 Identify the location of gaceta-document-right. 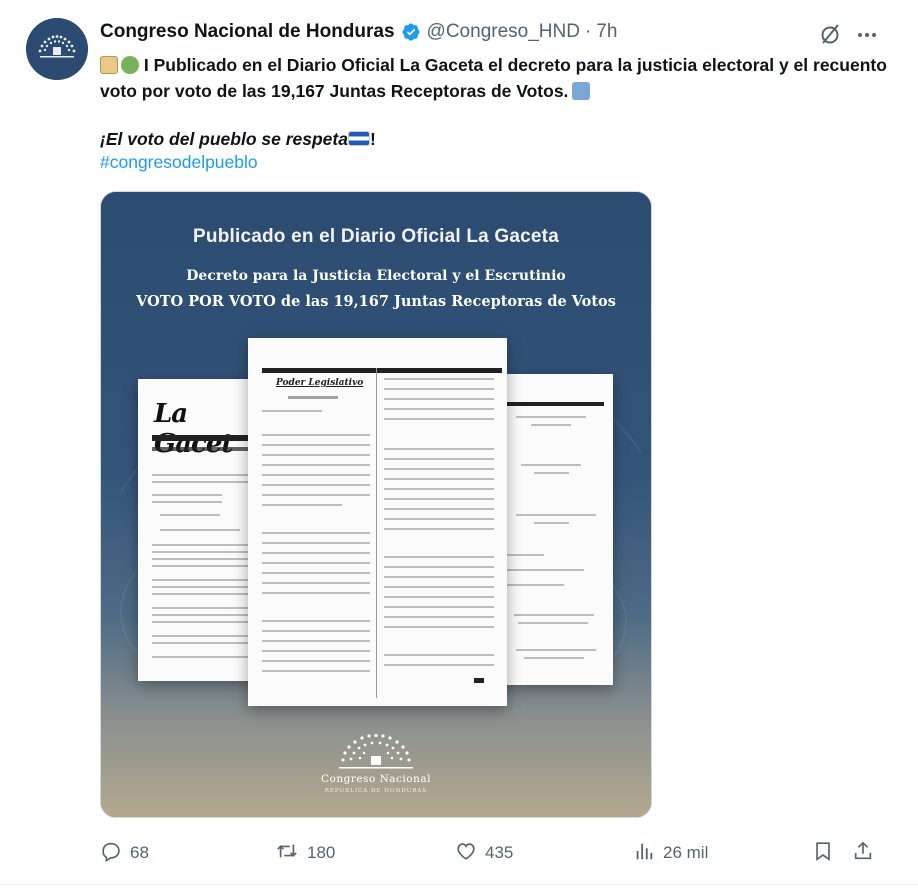
(554, 529).